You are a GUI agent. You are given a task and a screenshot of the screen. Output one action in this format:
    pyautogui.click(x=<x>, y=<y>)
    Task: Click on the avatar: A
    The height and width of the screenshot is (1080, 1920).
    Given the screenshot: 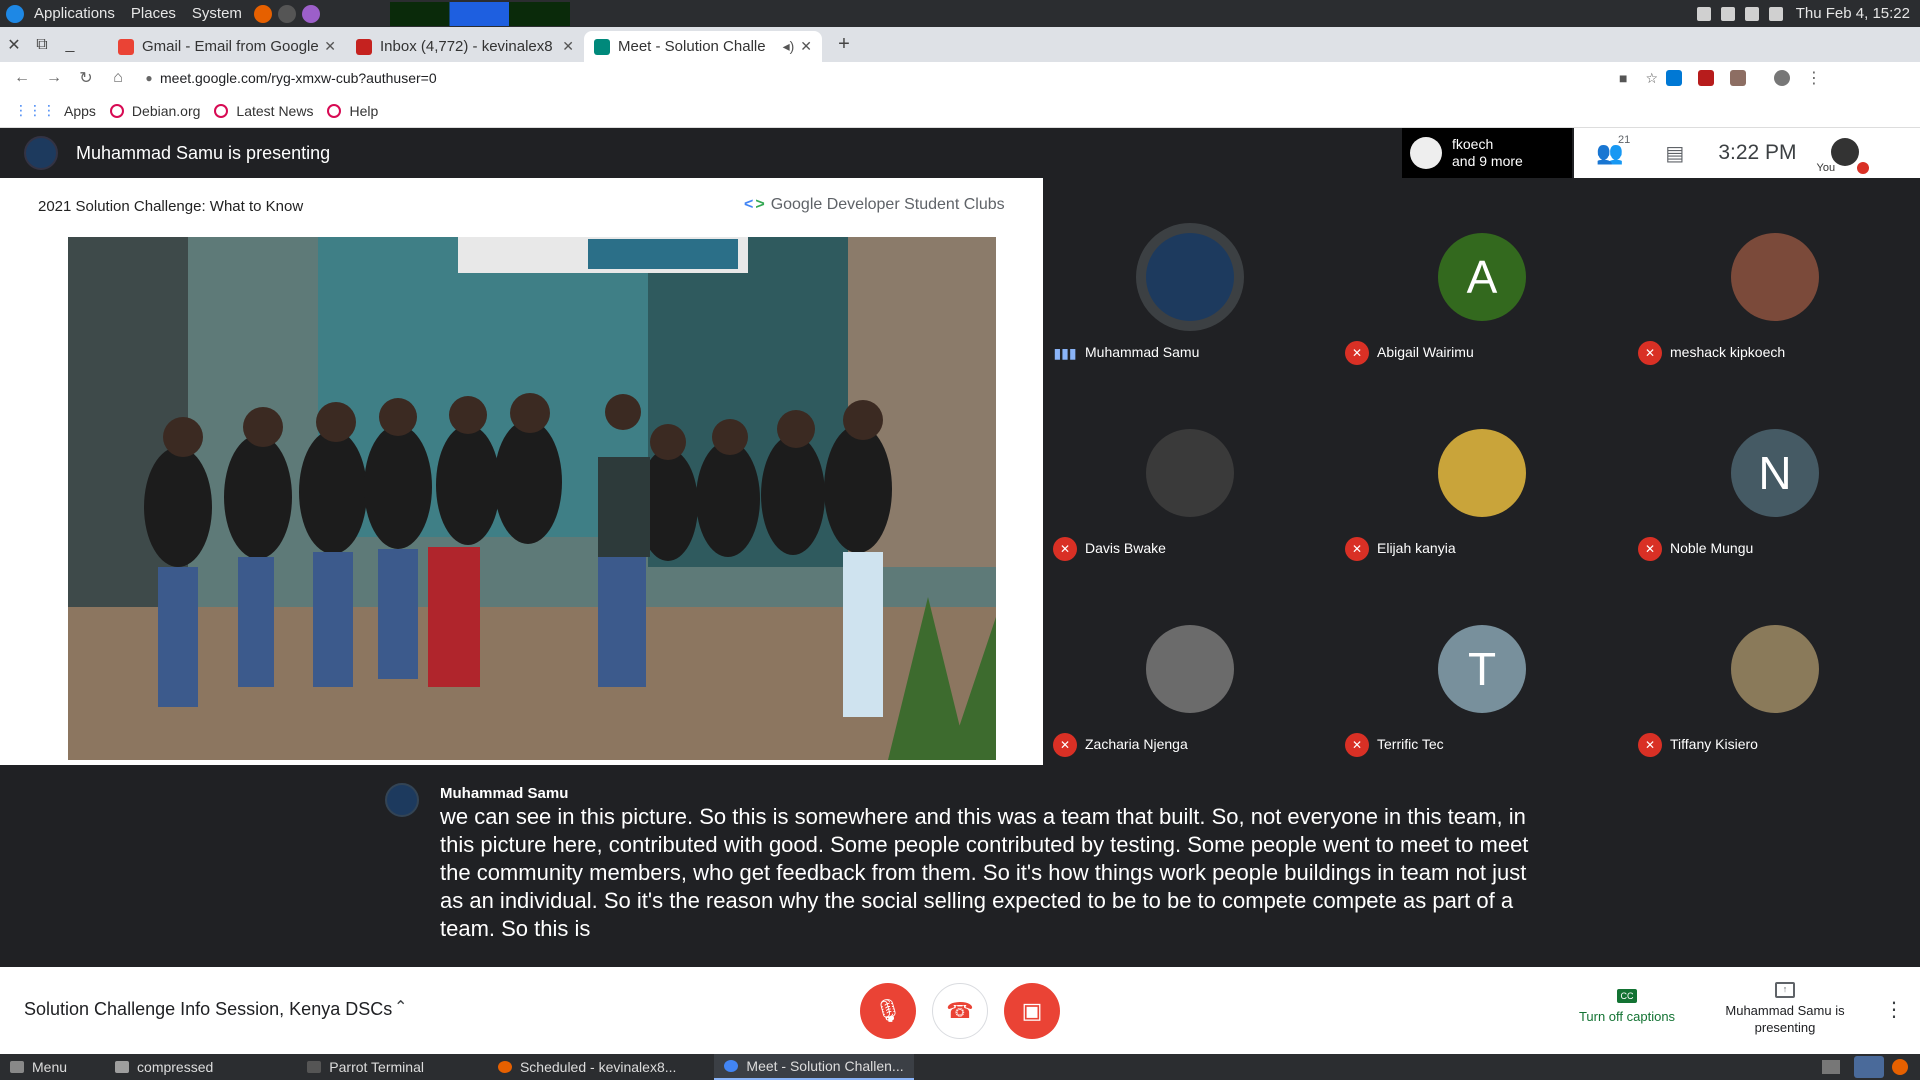 What is the action you would take?
    pyautogui.click(x=1482, y=277)
    